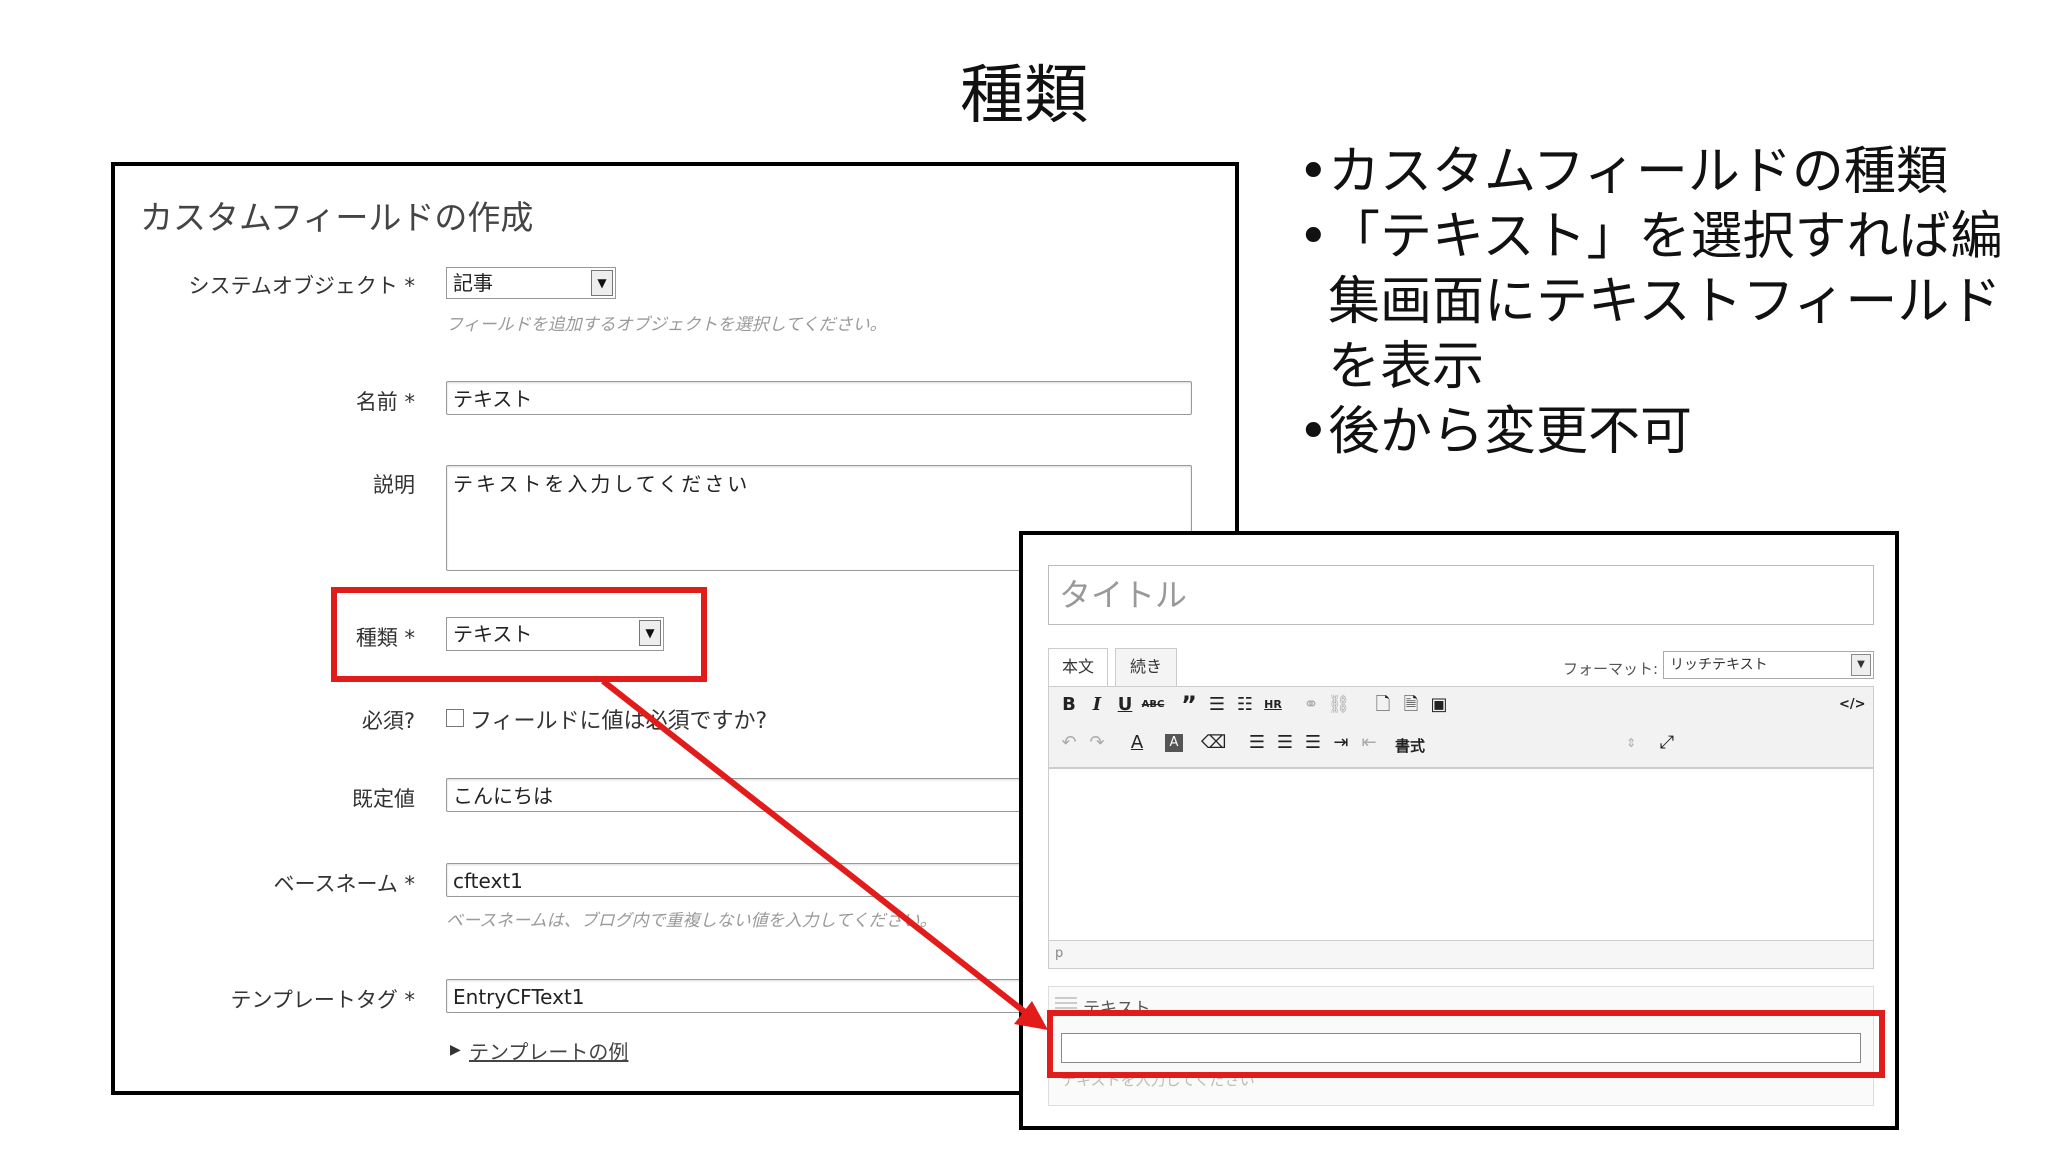  I want to click on italic-icon: I, so click(1097, 705).